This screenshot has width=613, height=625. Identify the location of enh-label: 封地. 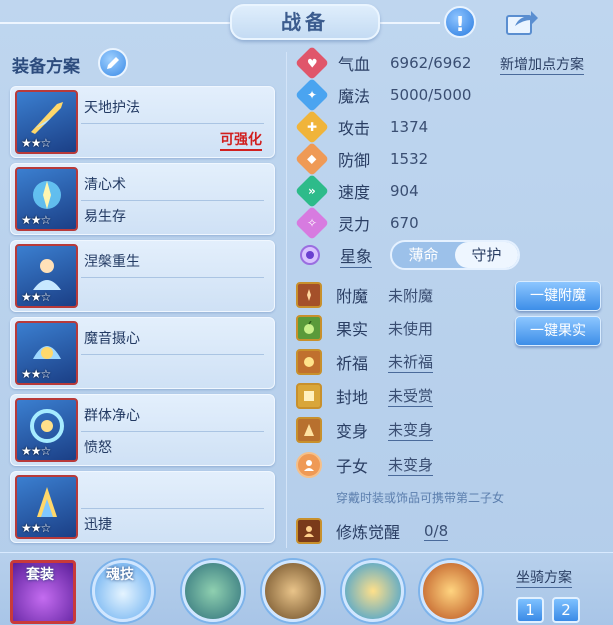
(352, 397).